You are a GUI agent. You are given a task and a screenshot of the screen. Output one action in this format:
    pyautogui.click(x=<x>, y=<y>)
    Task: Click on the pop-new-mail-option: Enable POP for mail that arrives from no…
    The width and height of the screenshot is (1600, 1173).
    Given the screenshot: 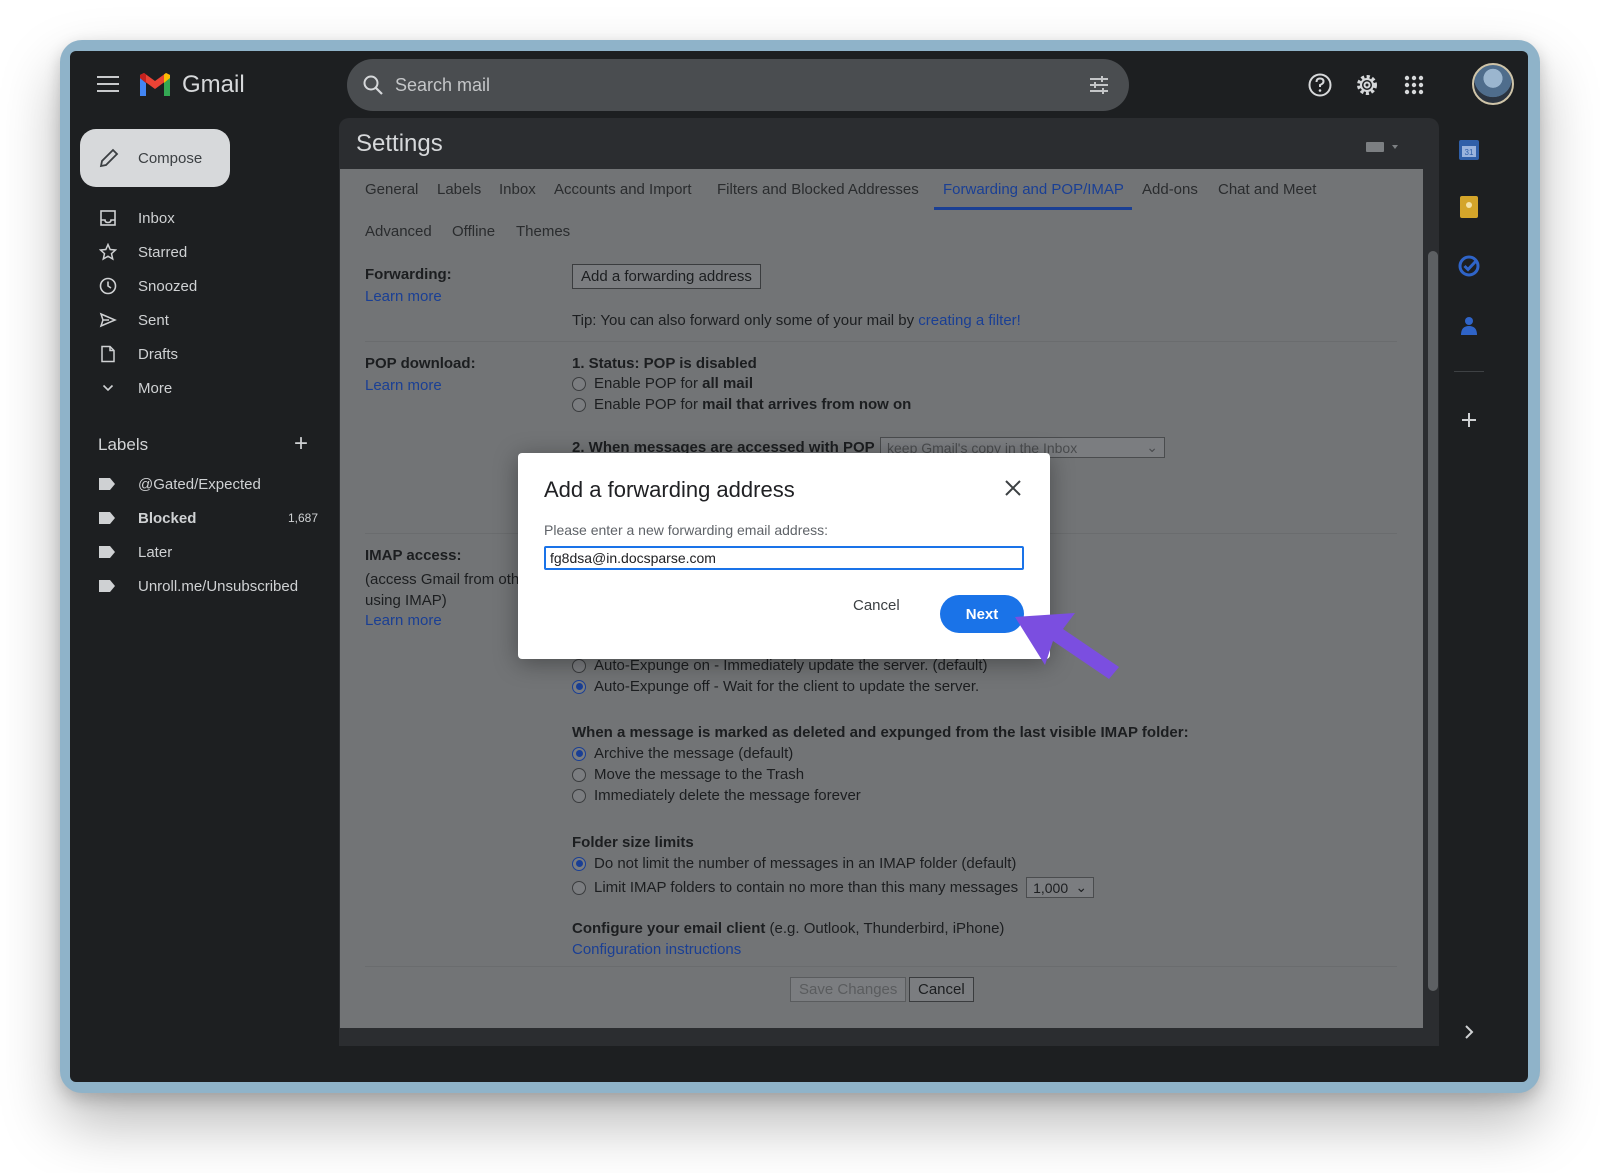 What is the action you would take?
    pyautogui.click(x=741, y=404)
    